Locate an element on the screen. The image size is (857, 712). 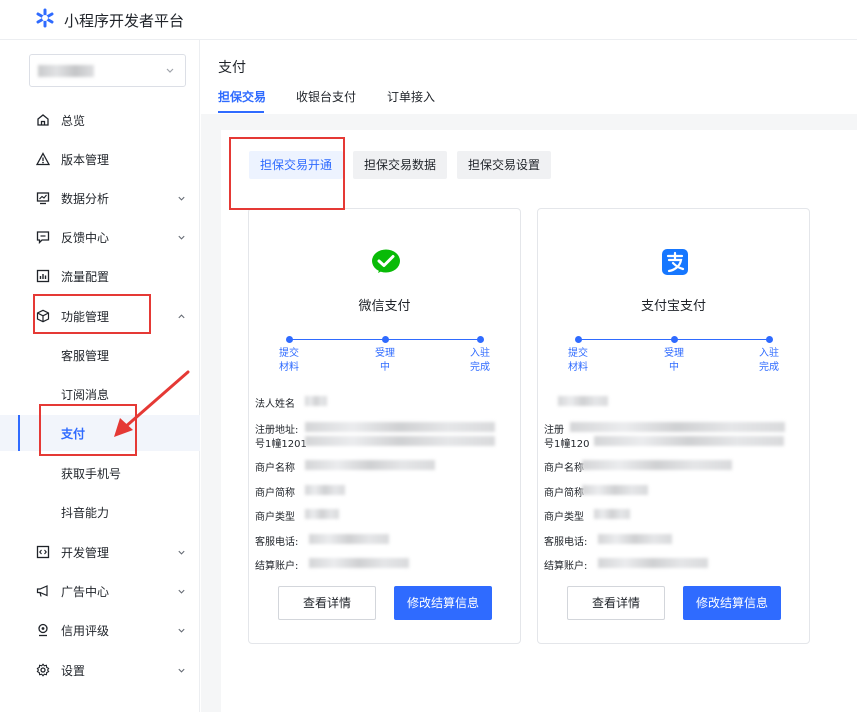
tab-guaranteed-trade: 担保交易 is located at coordinates (242, 96).